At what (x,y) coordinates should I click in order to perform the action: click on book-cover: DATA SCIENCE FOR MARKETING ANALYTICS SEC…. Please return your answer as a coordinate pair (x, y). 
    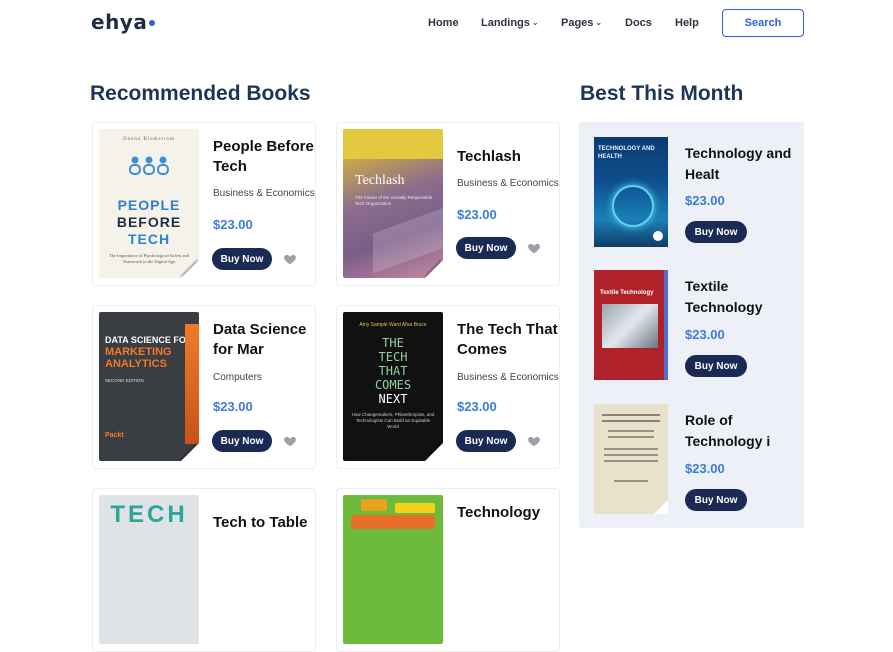
    Looking at the image, I should click on (149, 386).